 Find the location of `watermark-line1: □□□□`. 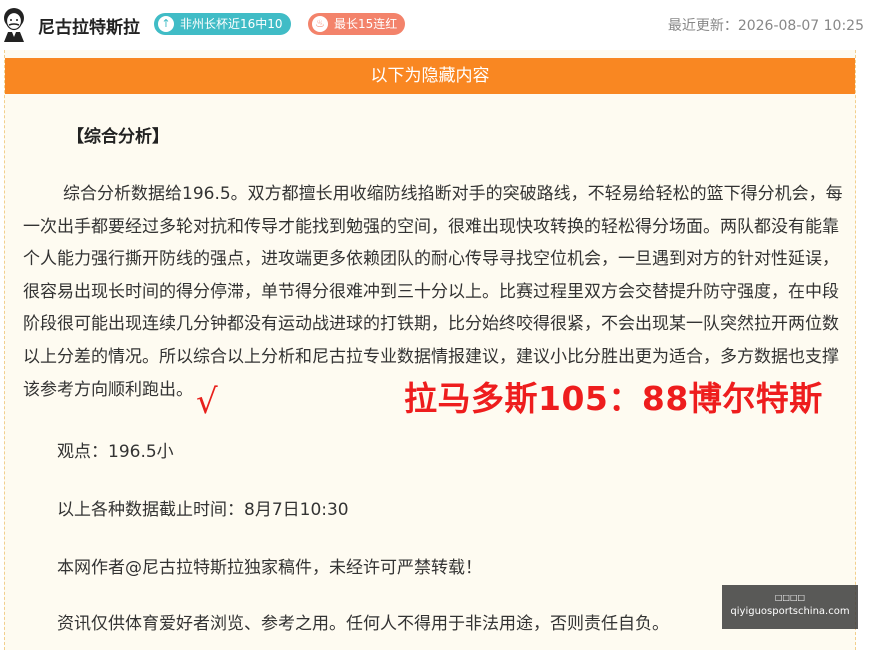

watermark-line1: □□□□ is located at coordinates (790, 597).